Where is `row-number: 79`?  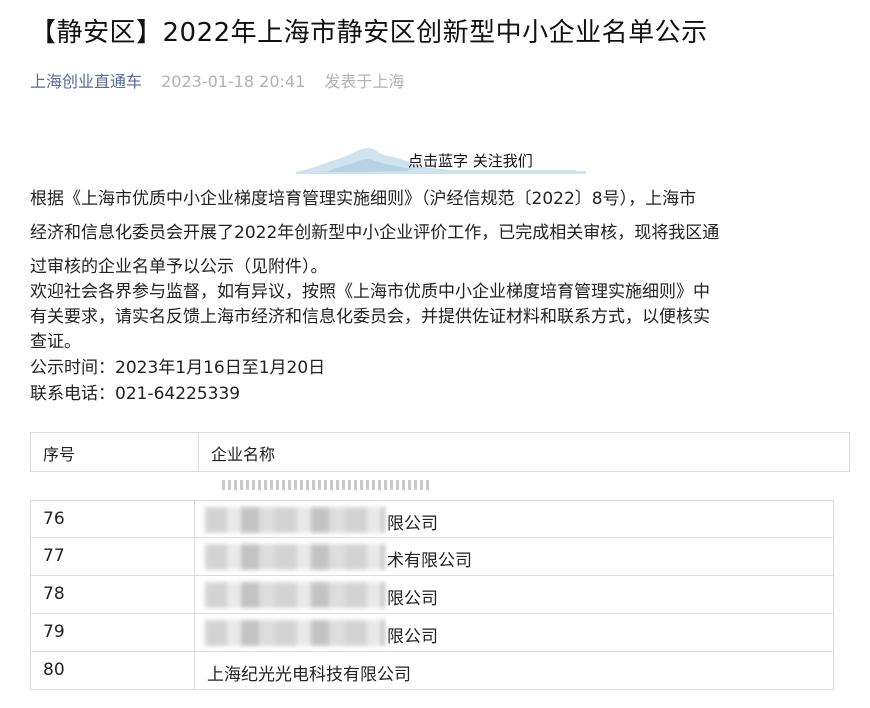
row-number: 79 is located at coordinates (113, 632).